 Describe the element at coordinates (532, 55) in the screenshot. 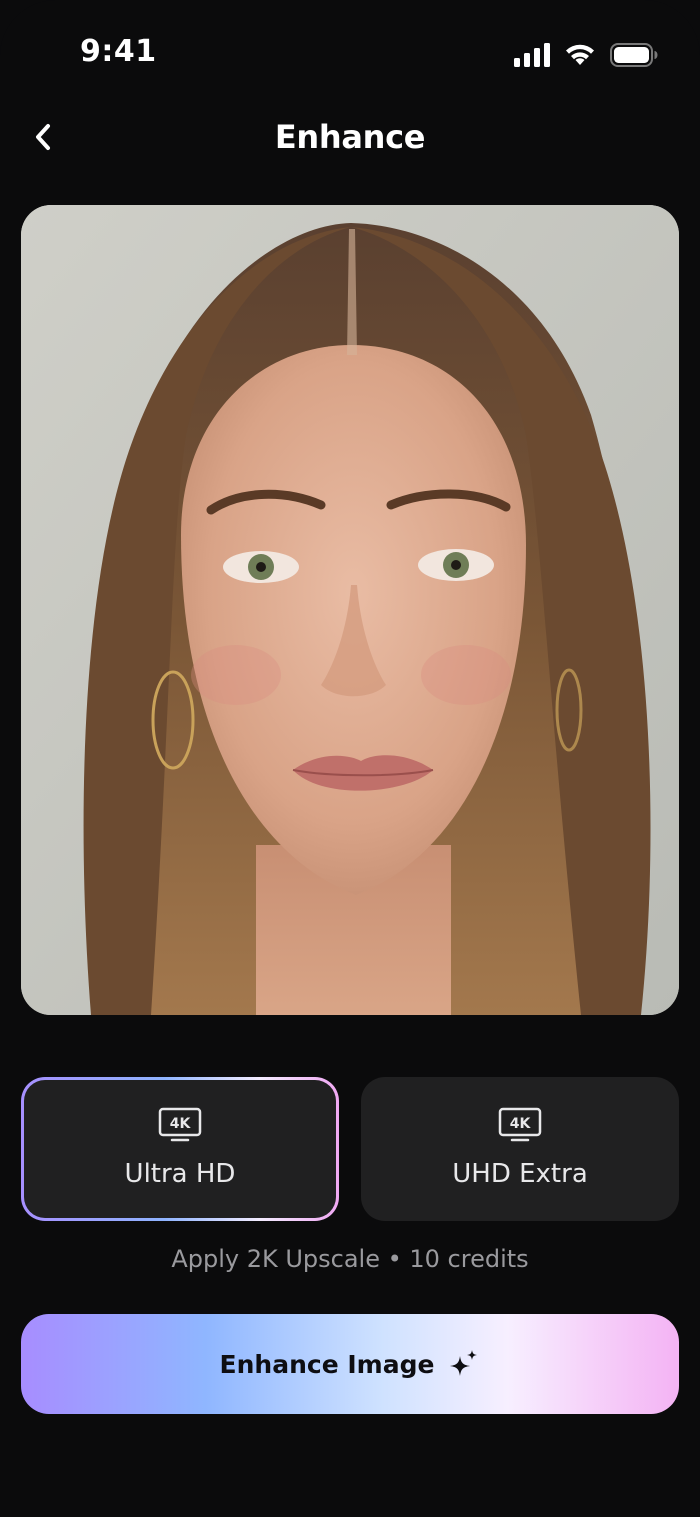

I see `signal-icon` at that location.